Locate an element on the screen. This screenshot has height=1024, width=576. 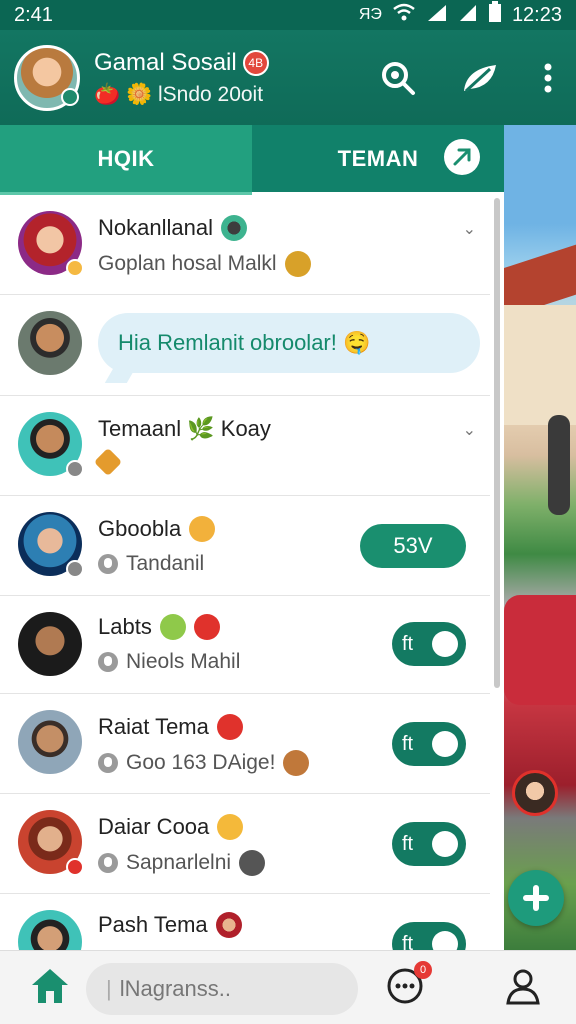
house-wall is located at coordinates (540, 365).